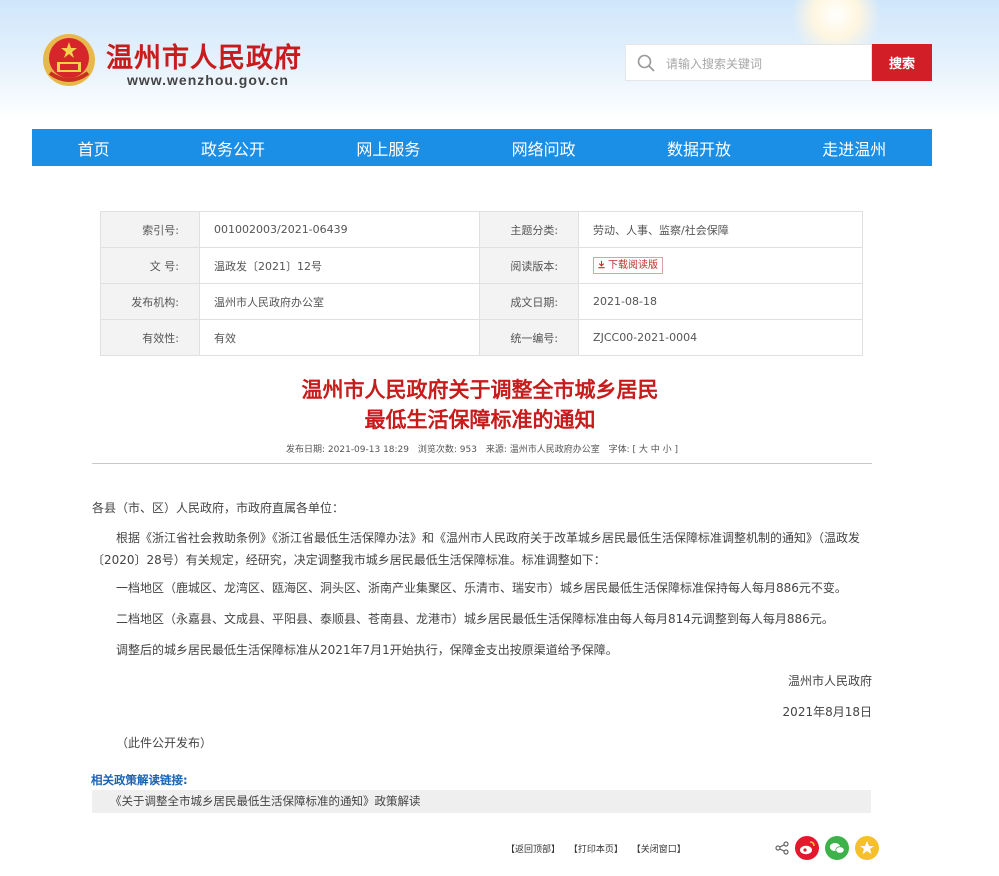 The height and width of the screenshot is (876, 999). Describe the element at coordinates (782, 848) in the screenshot. I see `share-icon` at that location.